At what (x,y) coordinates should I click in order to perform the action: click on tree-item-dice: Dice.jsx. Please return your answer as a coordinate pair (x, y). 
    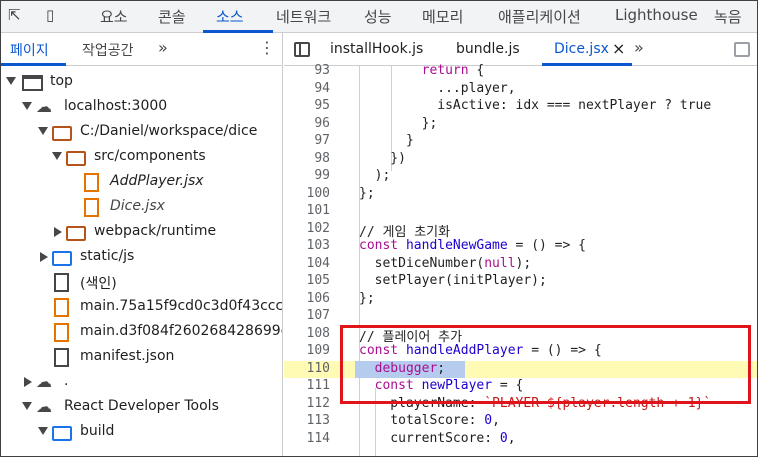
    Looking at the image, I should click on (141, 207).